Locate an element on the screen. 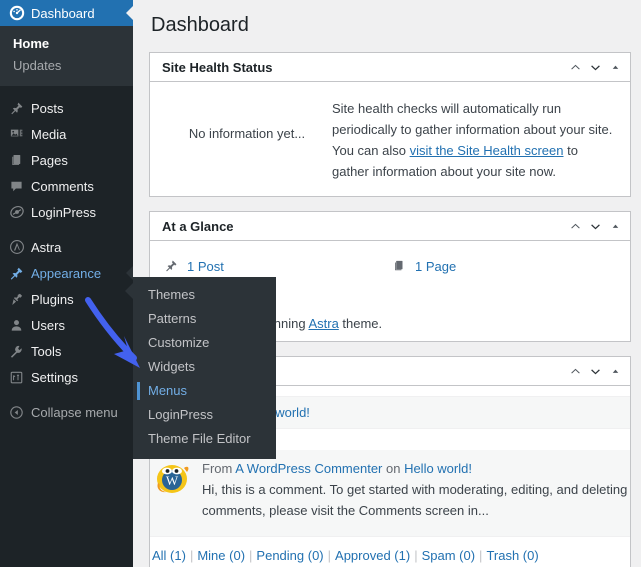 The width and height of the screenshot is (641, 567). glance-item-label: 1 Post is located at coordinates (205, 266).